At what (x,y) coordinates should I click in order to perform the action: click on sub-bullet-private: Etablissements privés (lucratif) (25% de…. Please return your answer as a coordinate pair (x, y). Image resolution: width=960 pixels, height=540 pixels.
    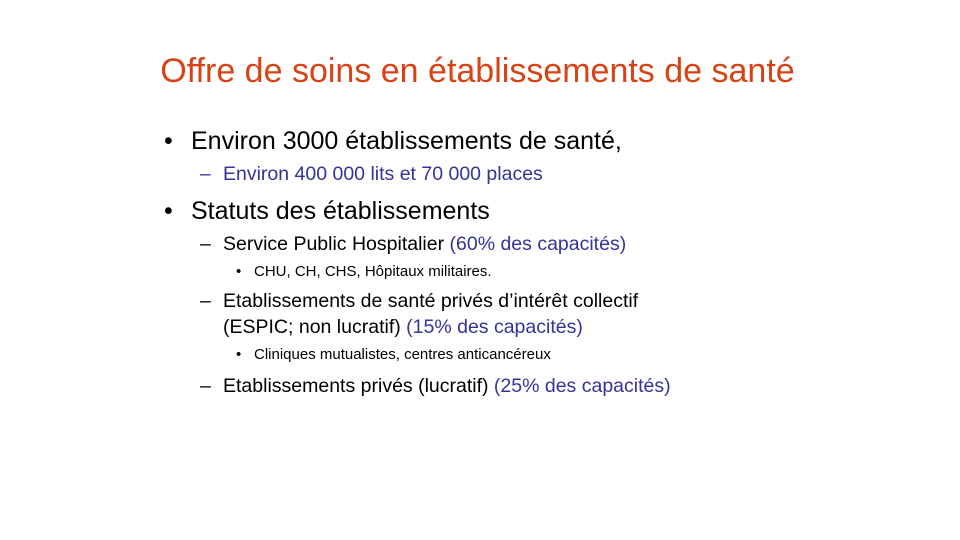
    Looking at the image, I should click on (447, 386).